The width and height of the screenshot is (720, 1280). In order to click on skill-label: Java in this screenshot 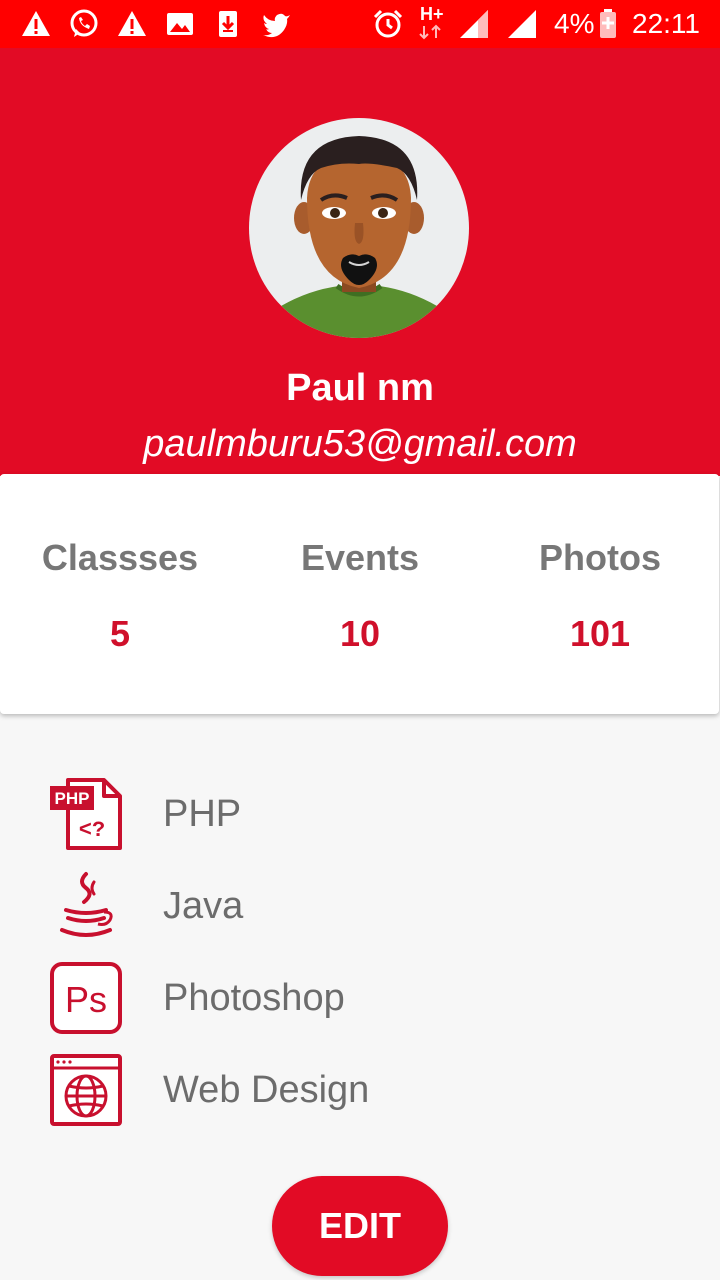, I will do `click(203, 906)`.